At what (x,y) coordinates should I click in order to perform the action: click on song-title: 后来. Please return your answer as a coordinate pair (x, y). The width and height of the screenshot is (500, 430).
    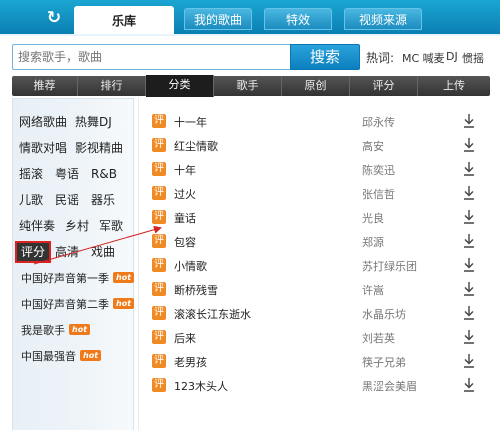
    Looking at the image, I should click on (185, 338).